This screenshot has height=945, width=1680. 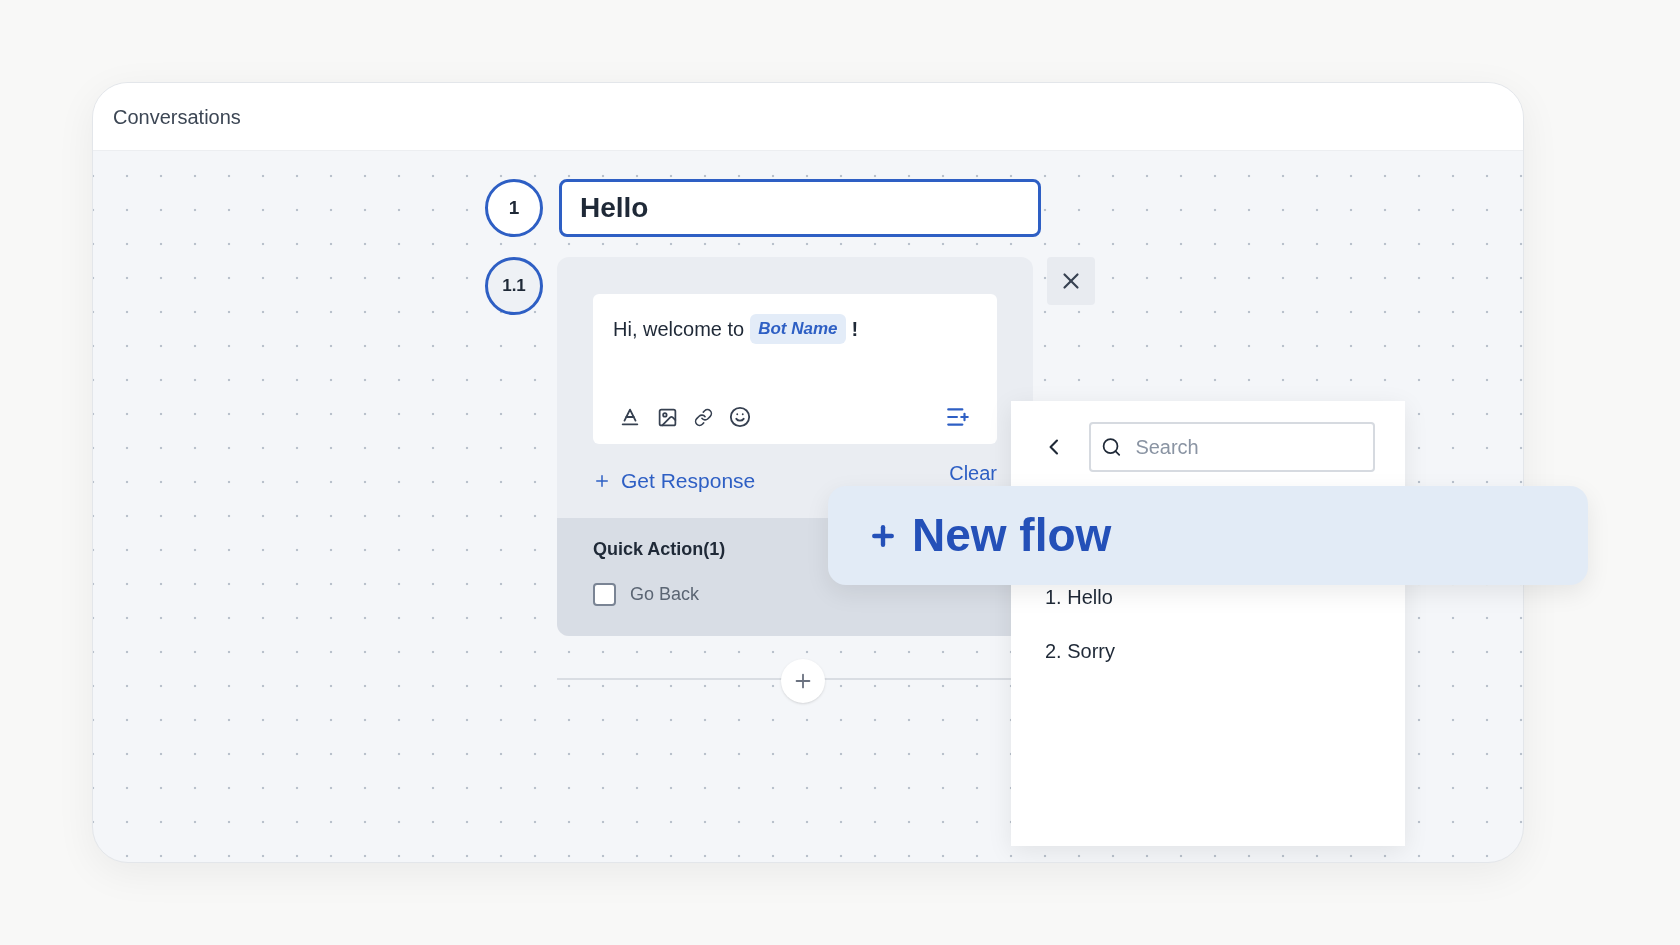 What do you see at coordinates (679, 329) in the screenshot?
I see `message-text: Hi, welcome to` at bounding box center [679, 329].